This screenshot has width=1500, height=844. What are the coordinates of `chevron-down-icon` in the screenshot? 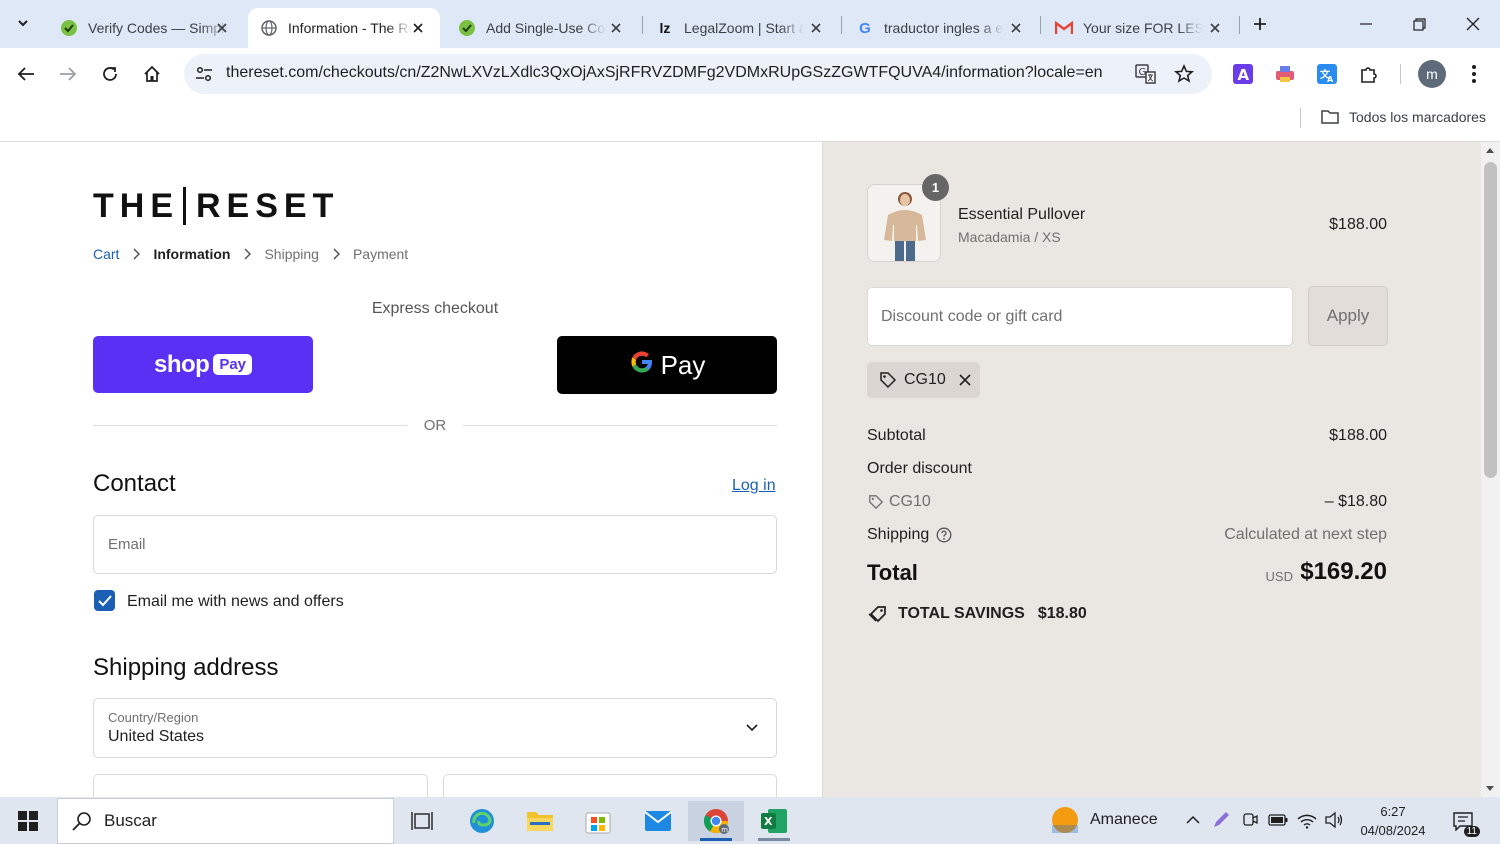 It's located at (23, 23).